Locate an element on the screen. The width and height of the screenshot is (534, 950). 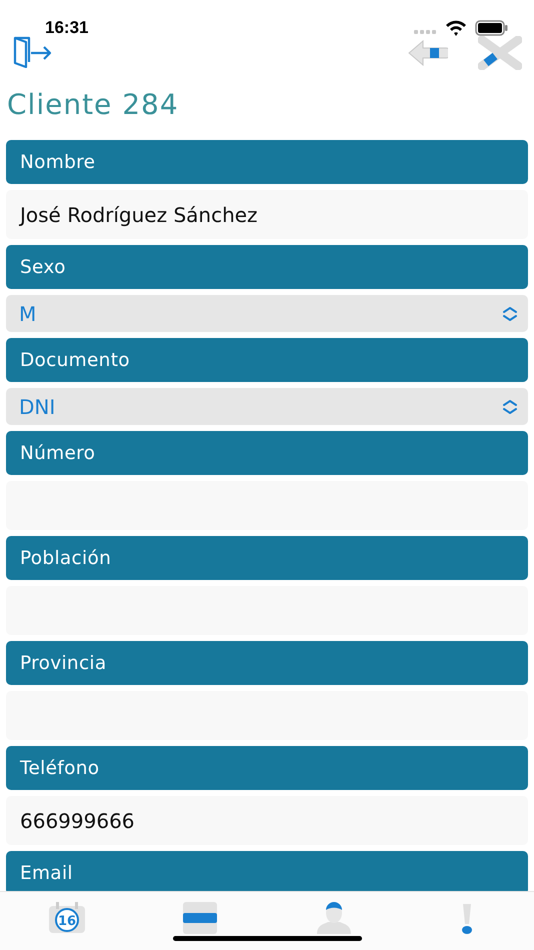
alert-icon is located at coordinates (467, 918).